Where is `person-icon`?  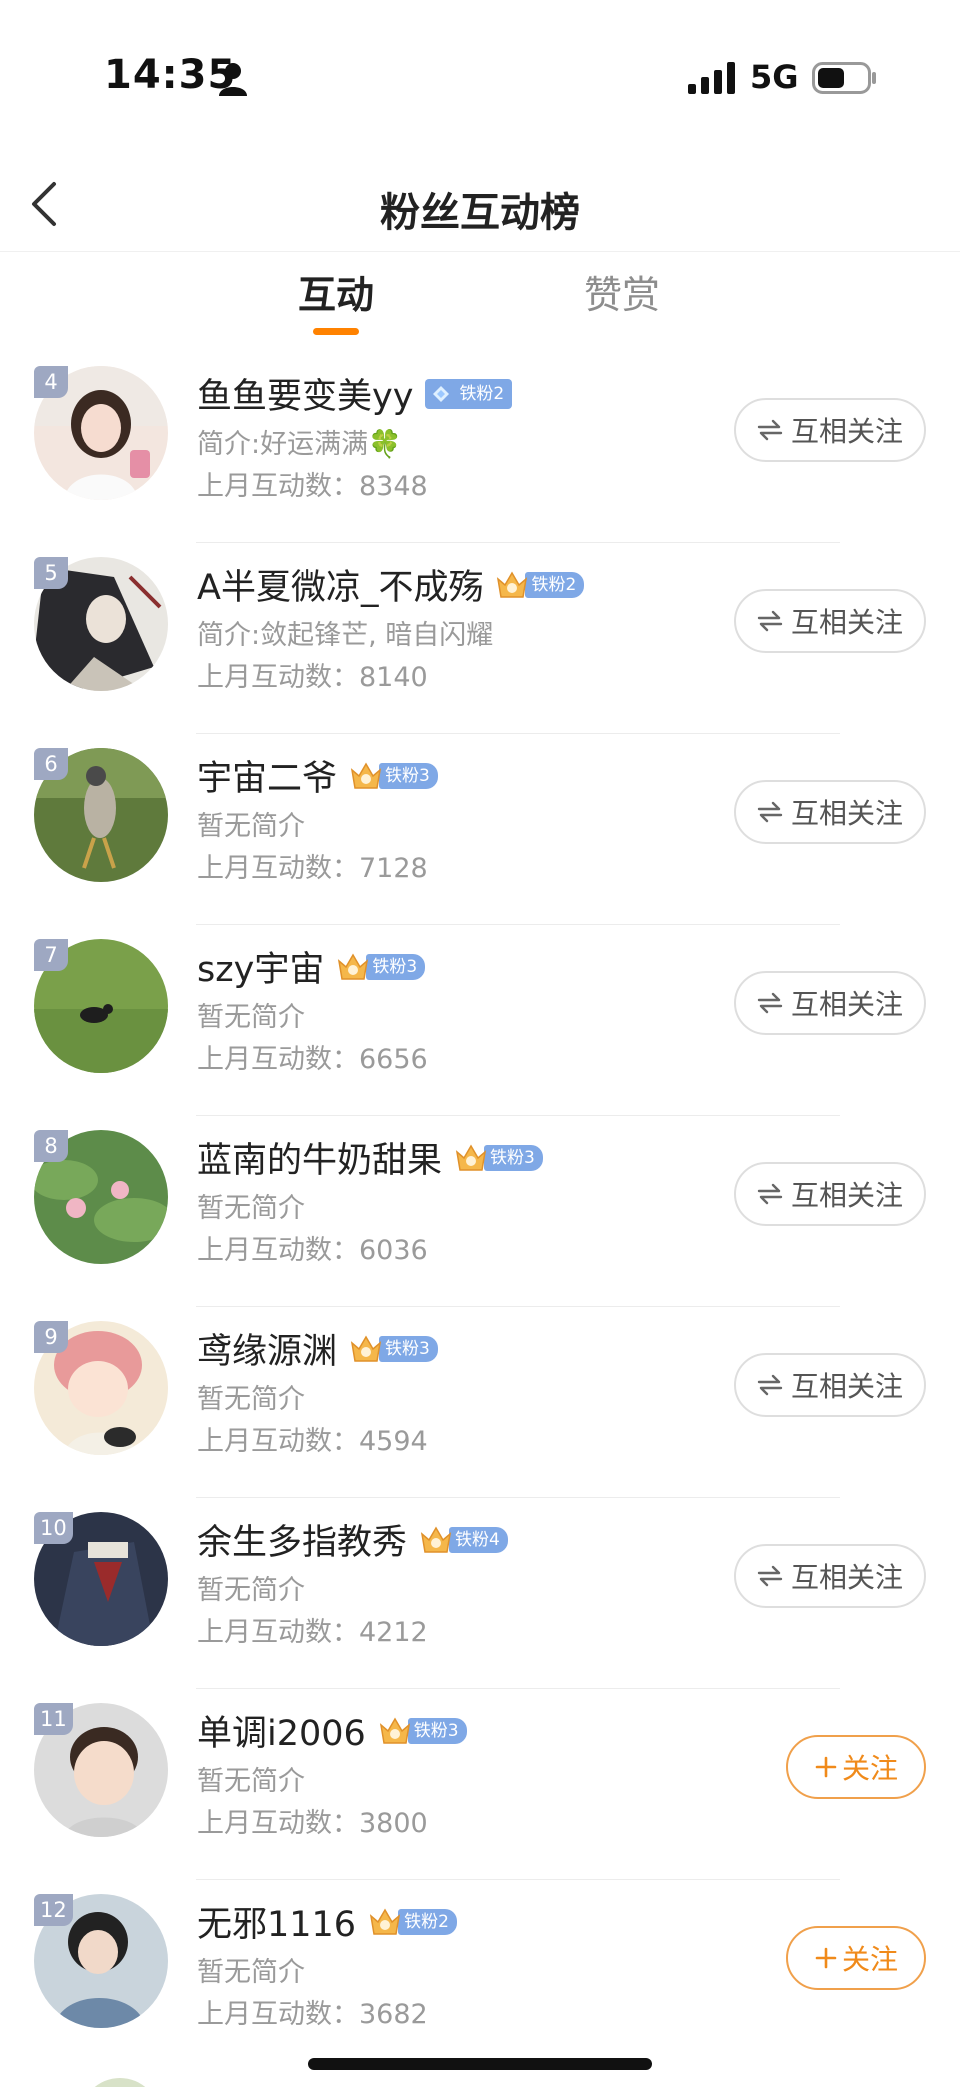
person-icon is located at coordinates (233, 79).